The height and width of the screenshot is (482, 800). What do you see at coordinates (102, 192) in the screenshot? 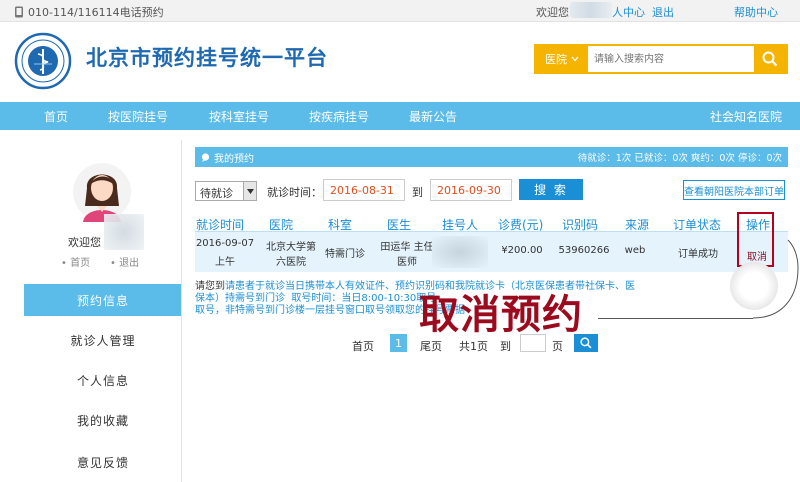
I see `avatar` at bounding box center [102, 192].